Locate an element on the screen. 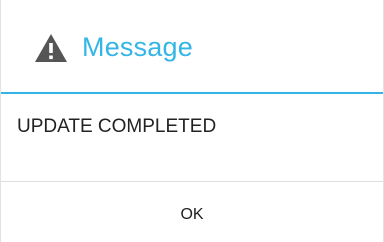 This screenshot has height=242, width=384. dialog-message: UPDATE COMPLETED is located at coordinates (117, 126).